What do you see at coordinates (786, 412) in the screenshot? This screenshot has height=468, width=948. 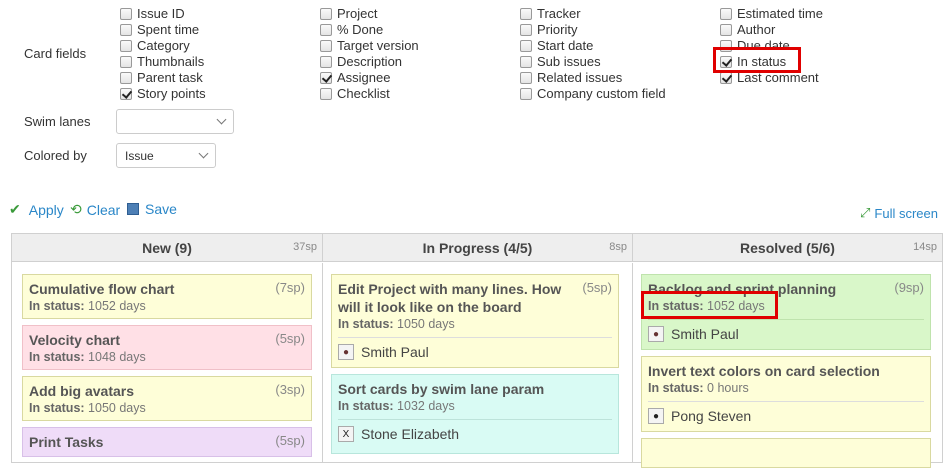 I see `card-assignee: ● Pong Steven` at bounding box center [786, 412].